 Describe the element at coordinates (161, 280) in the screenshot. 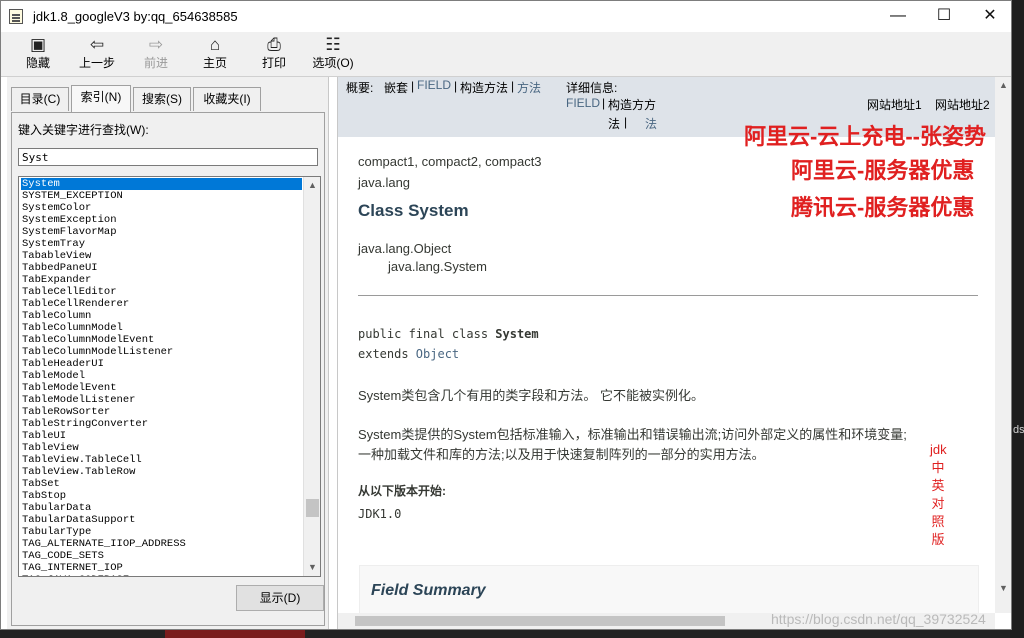

I see `index-list-item: TabExpander` at that location.